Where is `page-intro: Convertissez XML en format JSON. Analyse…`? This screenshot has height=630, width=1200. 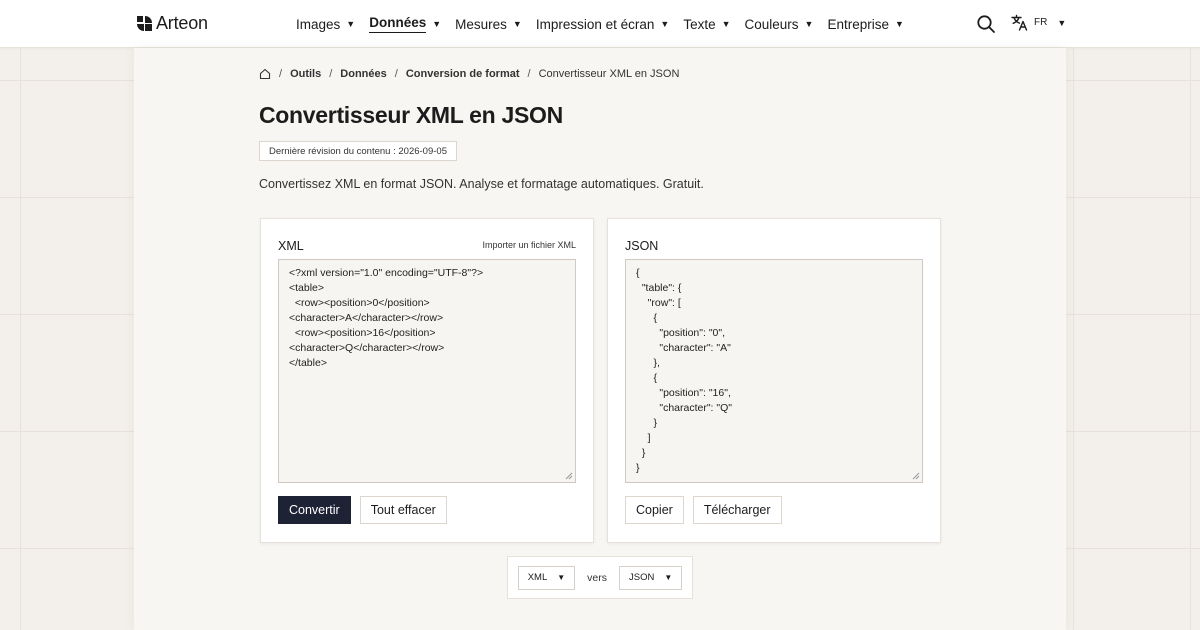
page-intro: Convertissez XML en format JSON. Analyse… is located at coordinates (481, 184).